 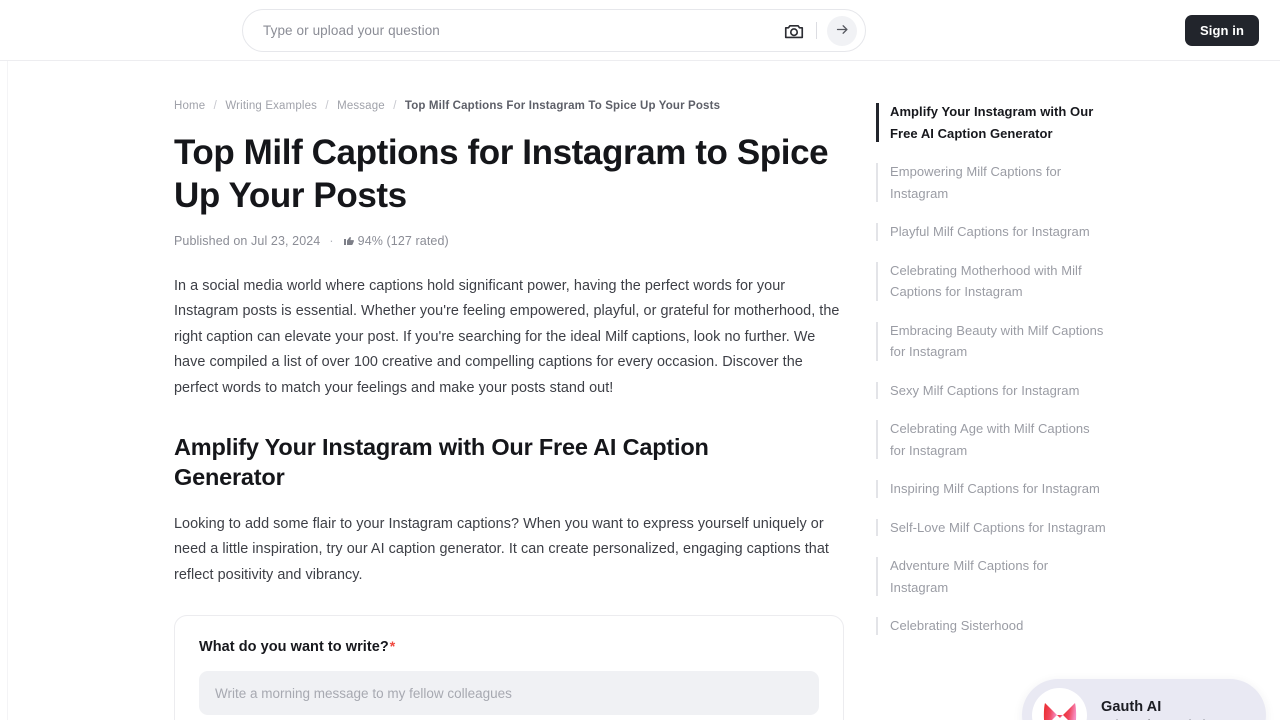 I want to click on search-bar, so click(x=554, y=30).